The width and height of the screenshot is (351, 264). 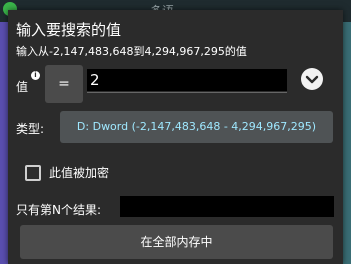 I want to click on encrypted-checkbox, so click(x=33, y=173).